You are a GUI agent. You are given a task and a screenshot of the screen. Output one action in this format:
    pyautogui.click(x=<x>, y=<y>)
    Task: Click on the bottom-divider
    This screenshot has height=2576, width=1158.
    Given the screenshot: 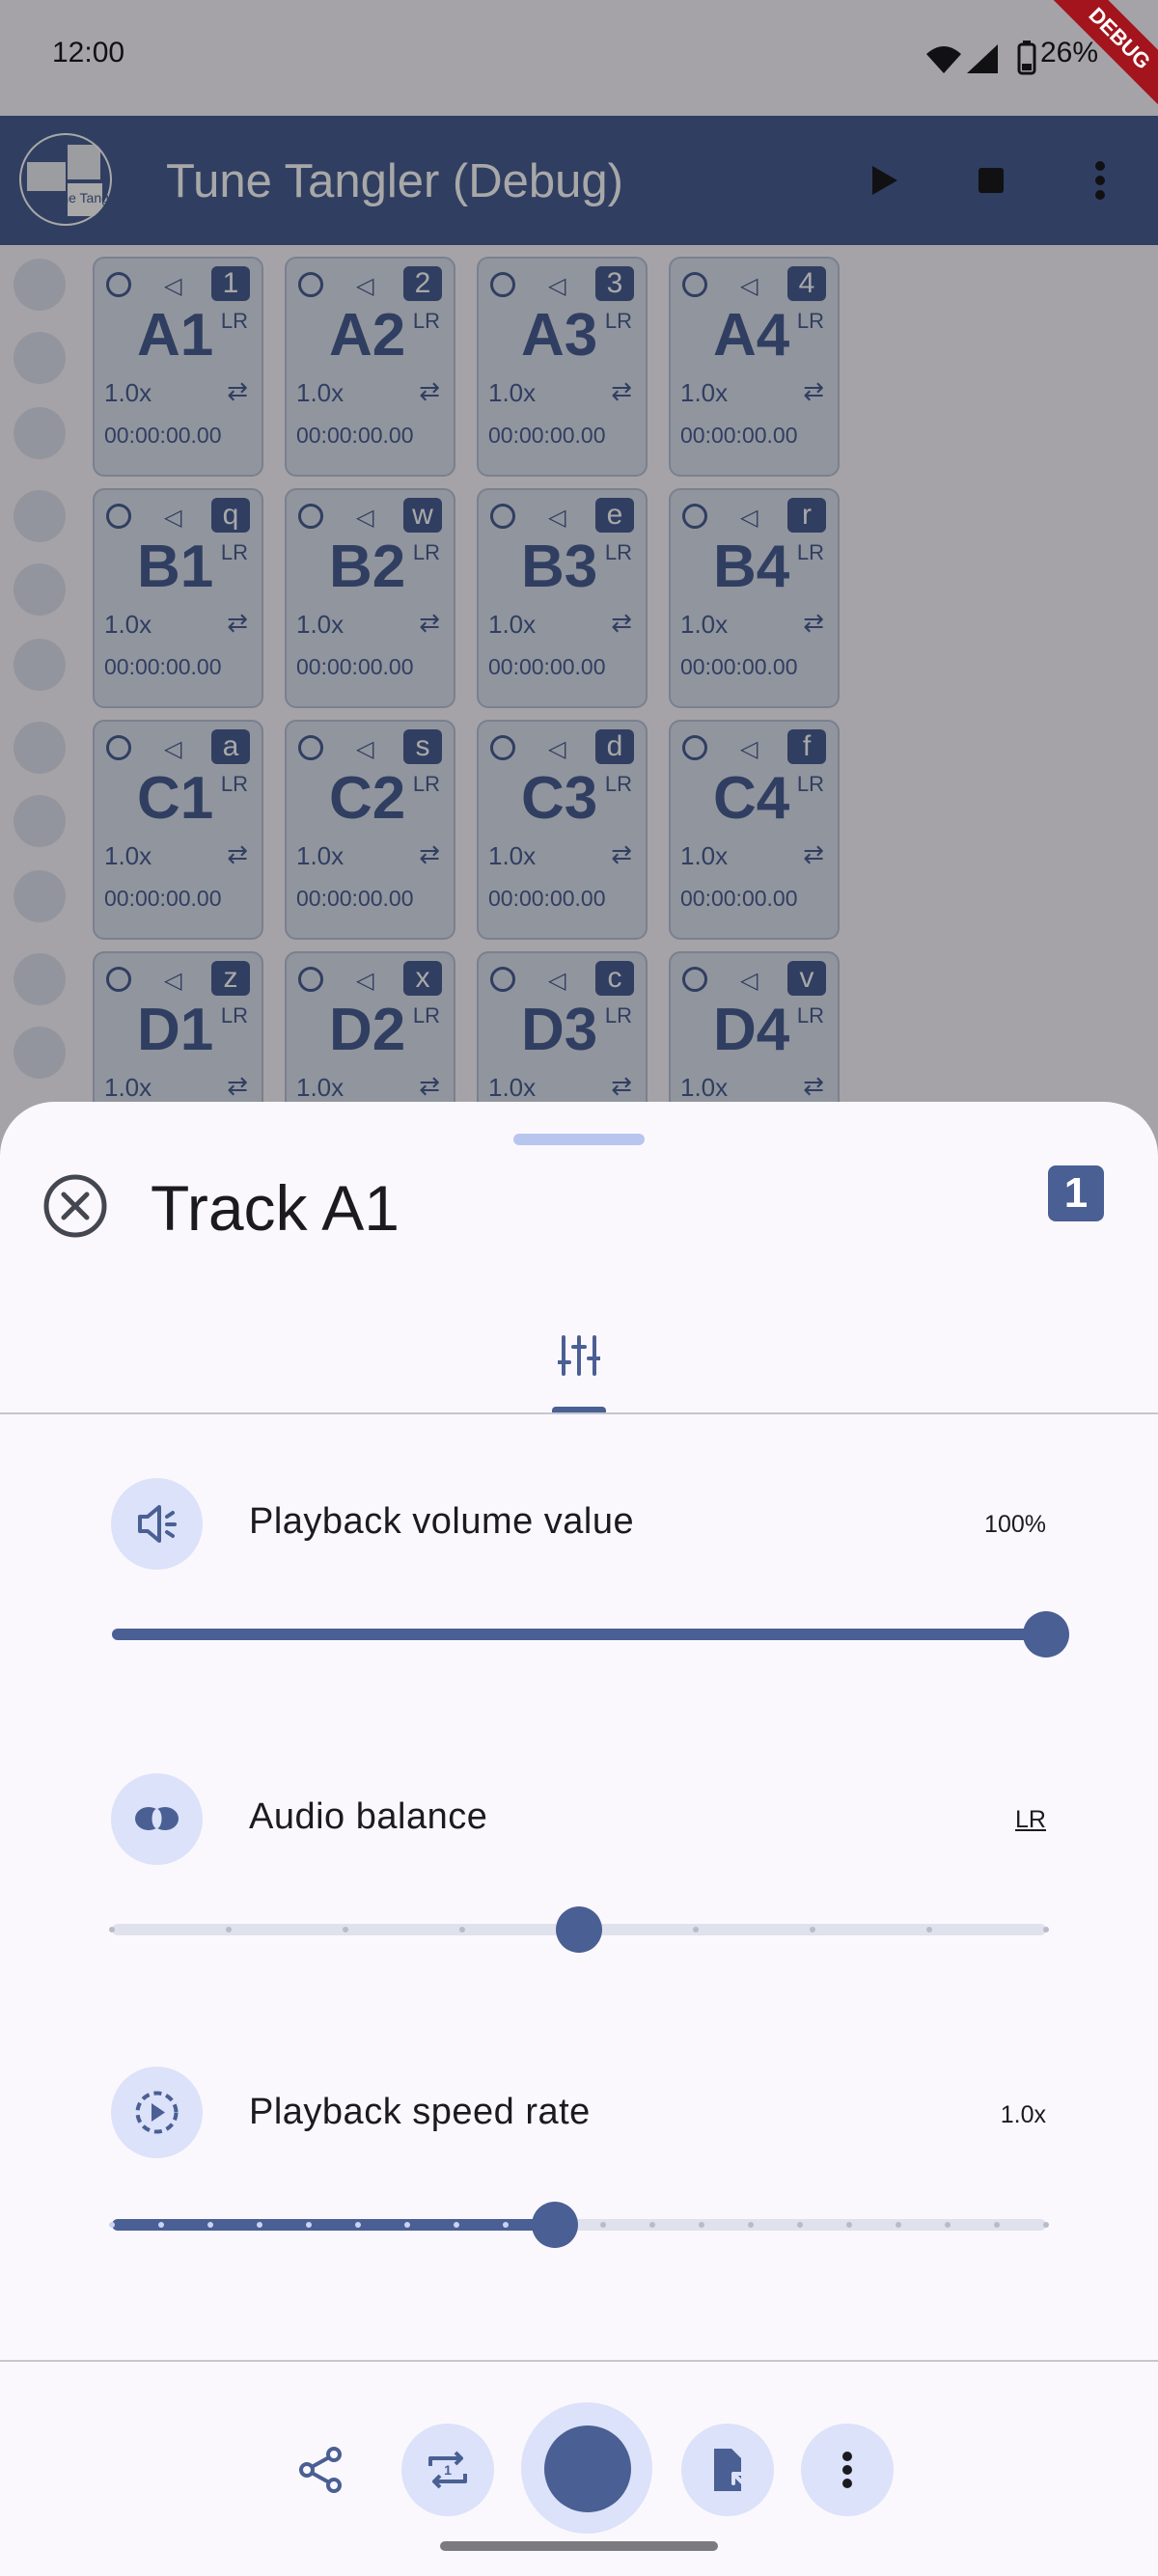 What is the action you would take?
    pyautogui.click(x=579, y=2361)
    